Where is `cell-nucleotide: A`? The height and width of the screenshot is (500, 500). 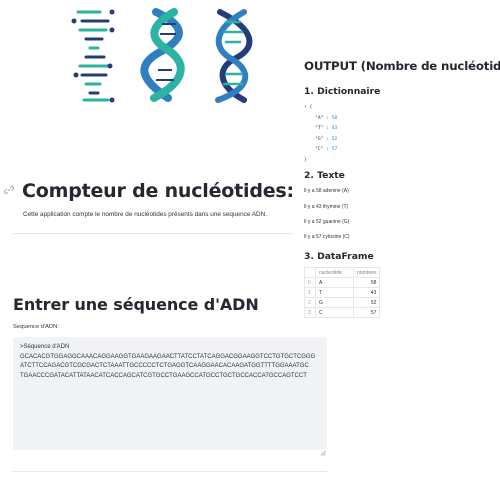
cell-nucleotide: A is located at coordinates (334, 282).